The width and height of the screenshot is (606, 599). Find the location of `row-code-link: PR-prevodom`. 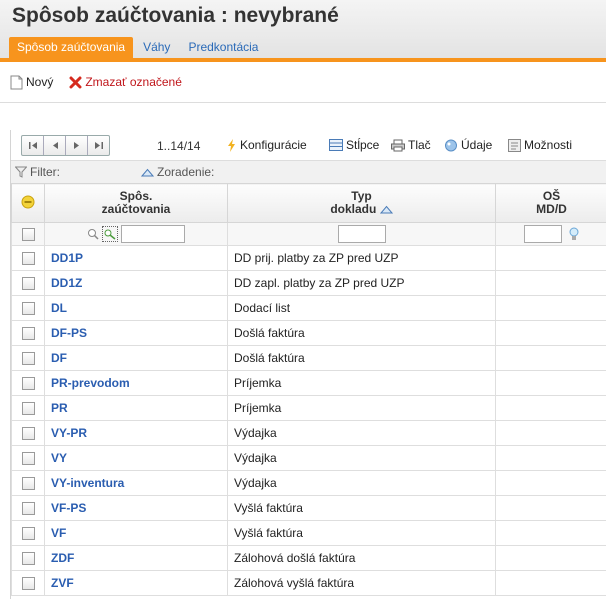

row-code-link: PR-prevodom is located at coordinates (90, 383).